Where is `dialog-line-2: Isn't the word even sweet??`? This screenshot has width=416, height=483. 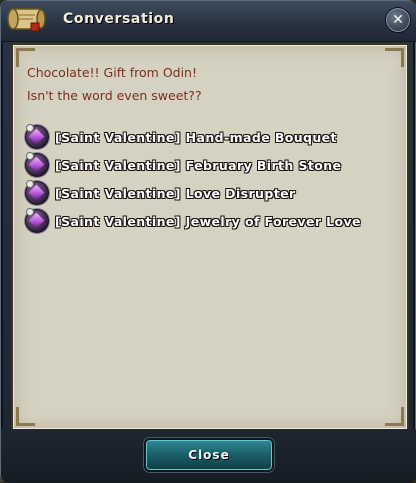 dialog-line-2: Isn't the word even sweet?? is located at coordinates (114, 95).